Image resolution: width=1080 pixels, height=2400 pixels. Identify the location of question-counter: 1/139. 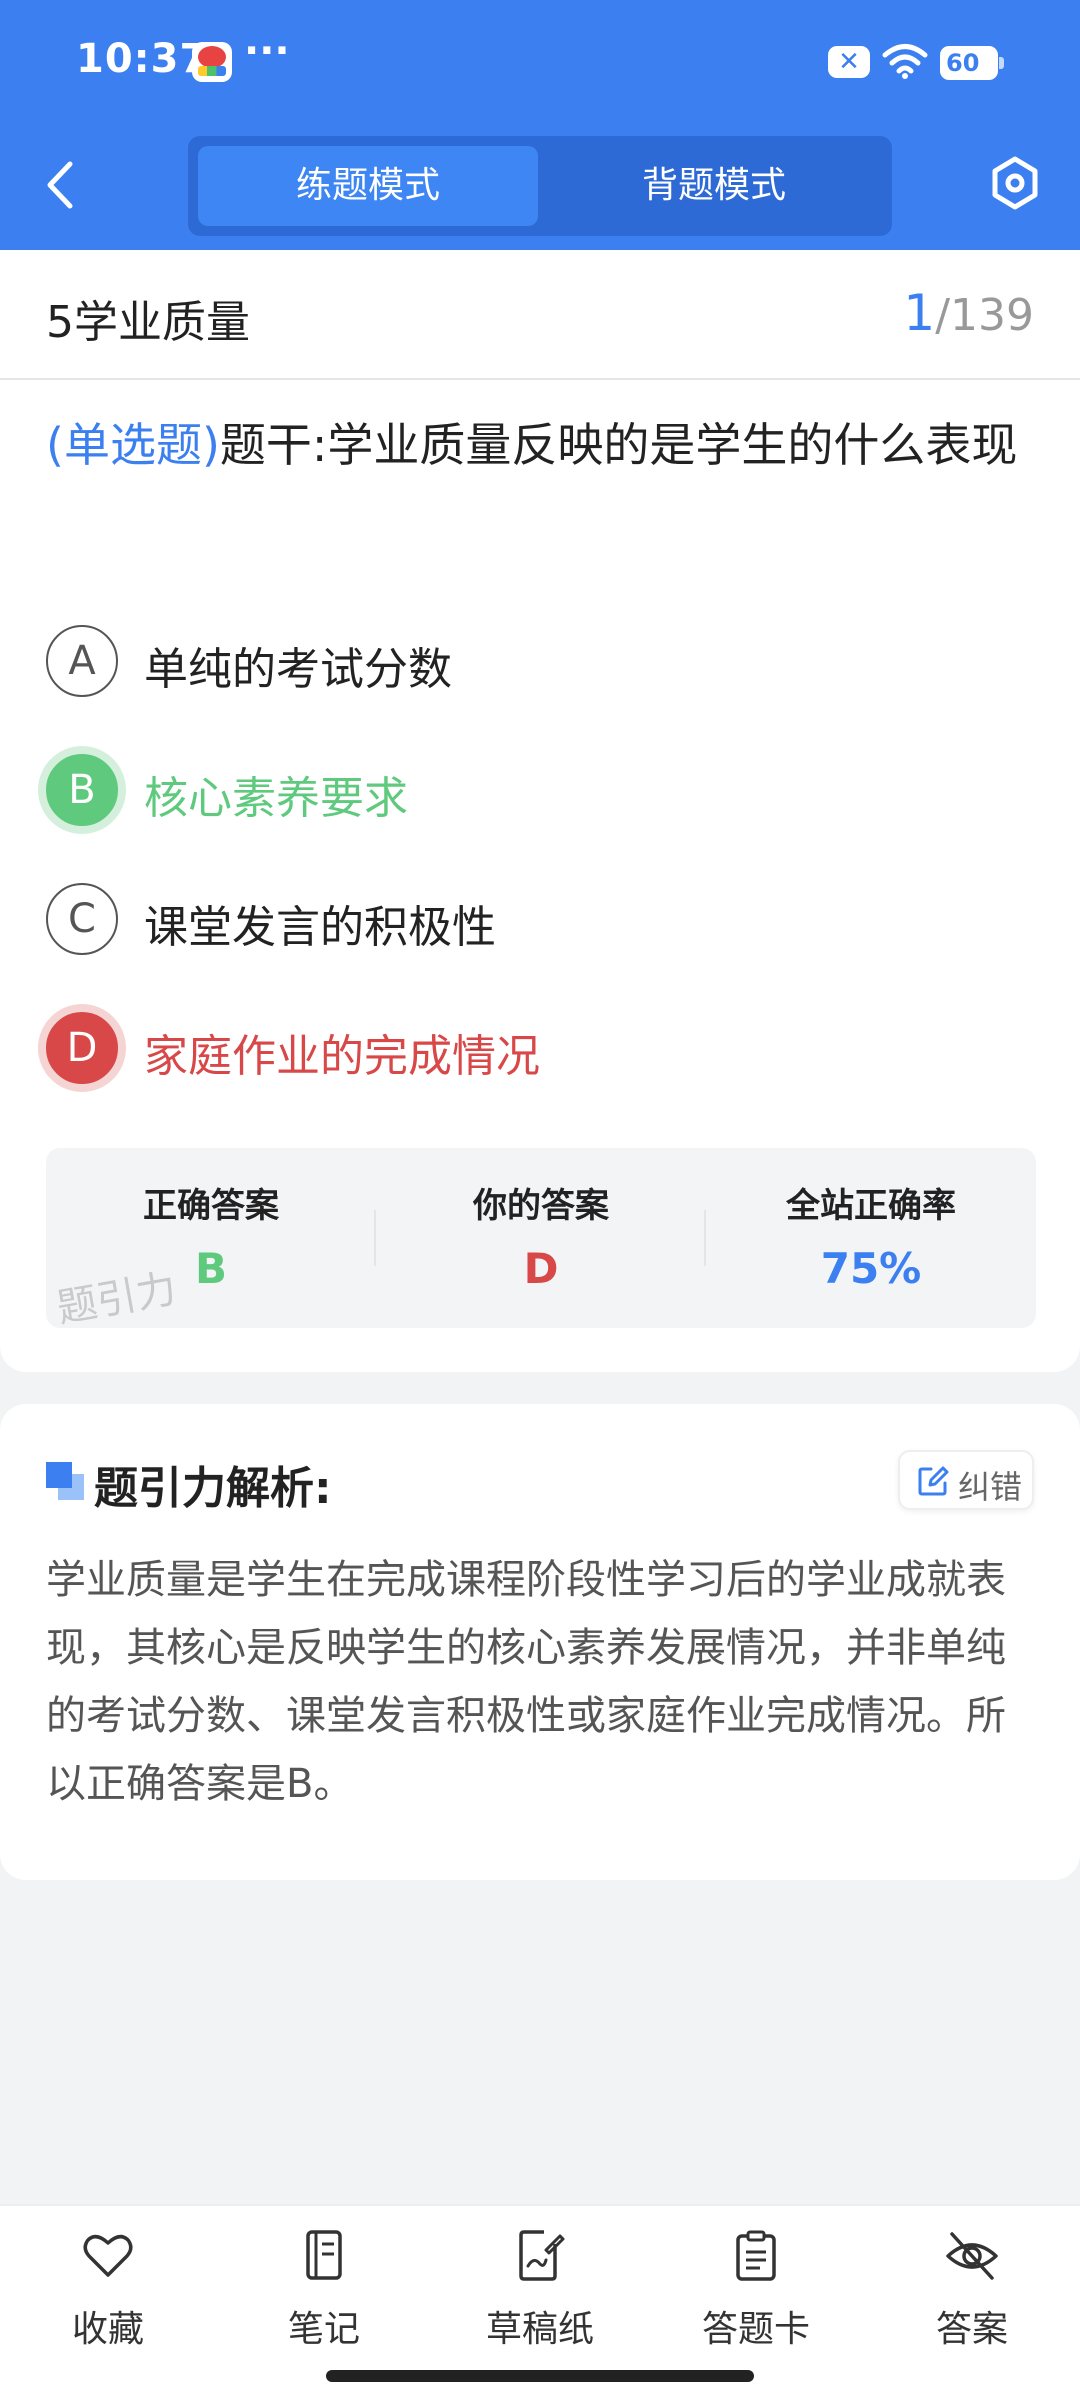
(968, 313).